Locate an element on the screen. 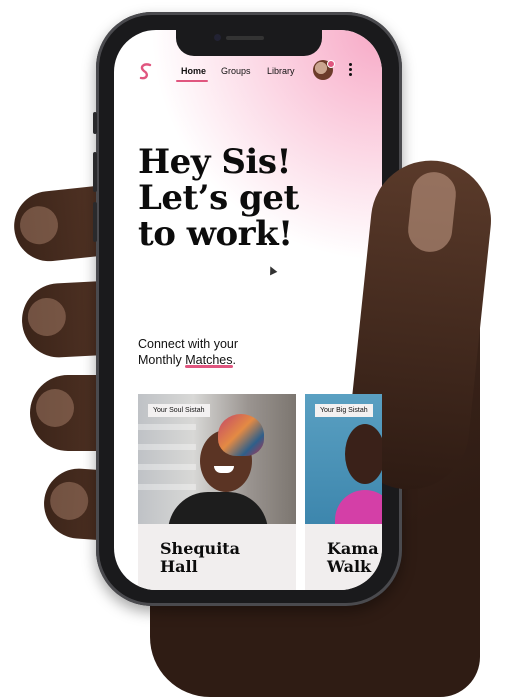 Image resolution: width=526 pixels, height=697 pixels. hero-line-3: to work! is located at coordinates (215, 234).